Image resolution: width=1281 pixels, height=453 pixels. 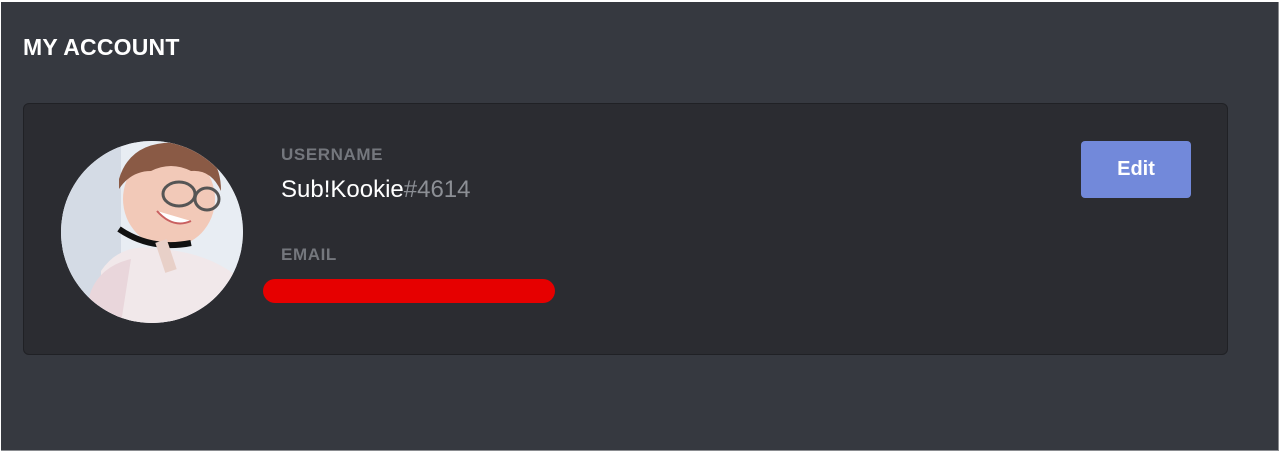 What do you see at coordinates (152, 232) in the screenshot?
I see `avatar` at bounding box center [152, 232].